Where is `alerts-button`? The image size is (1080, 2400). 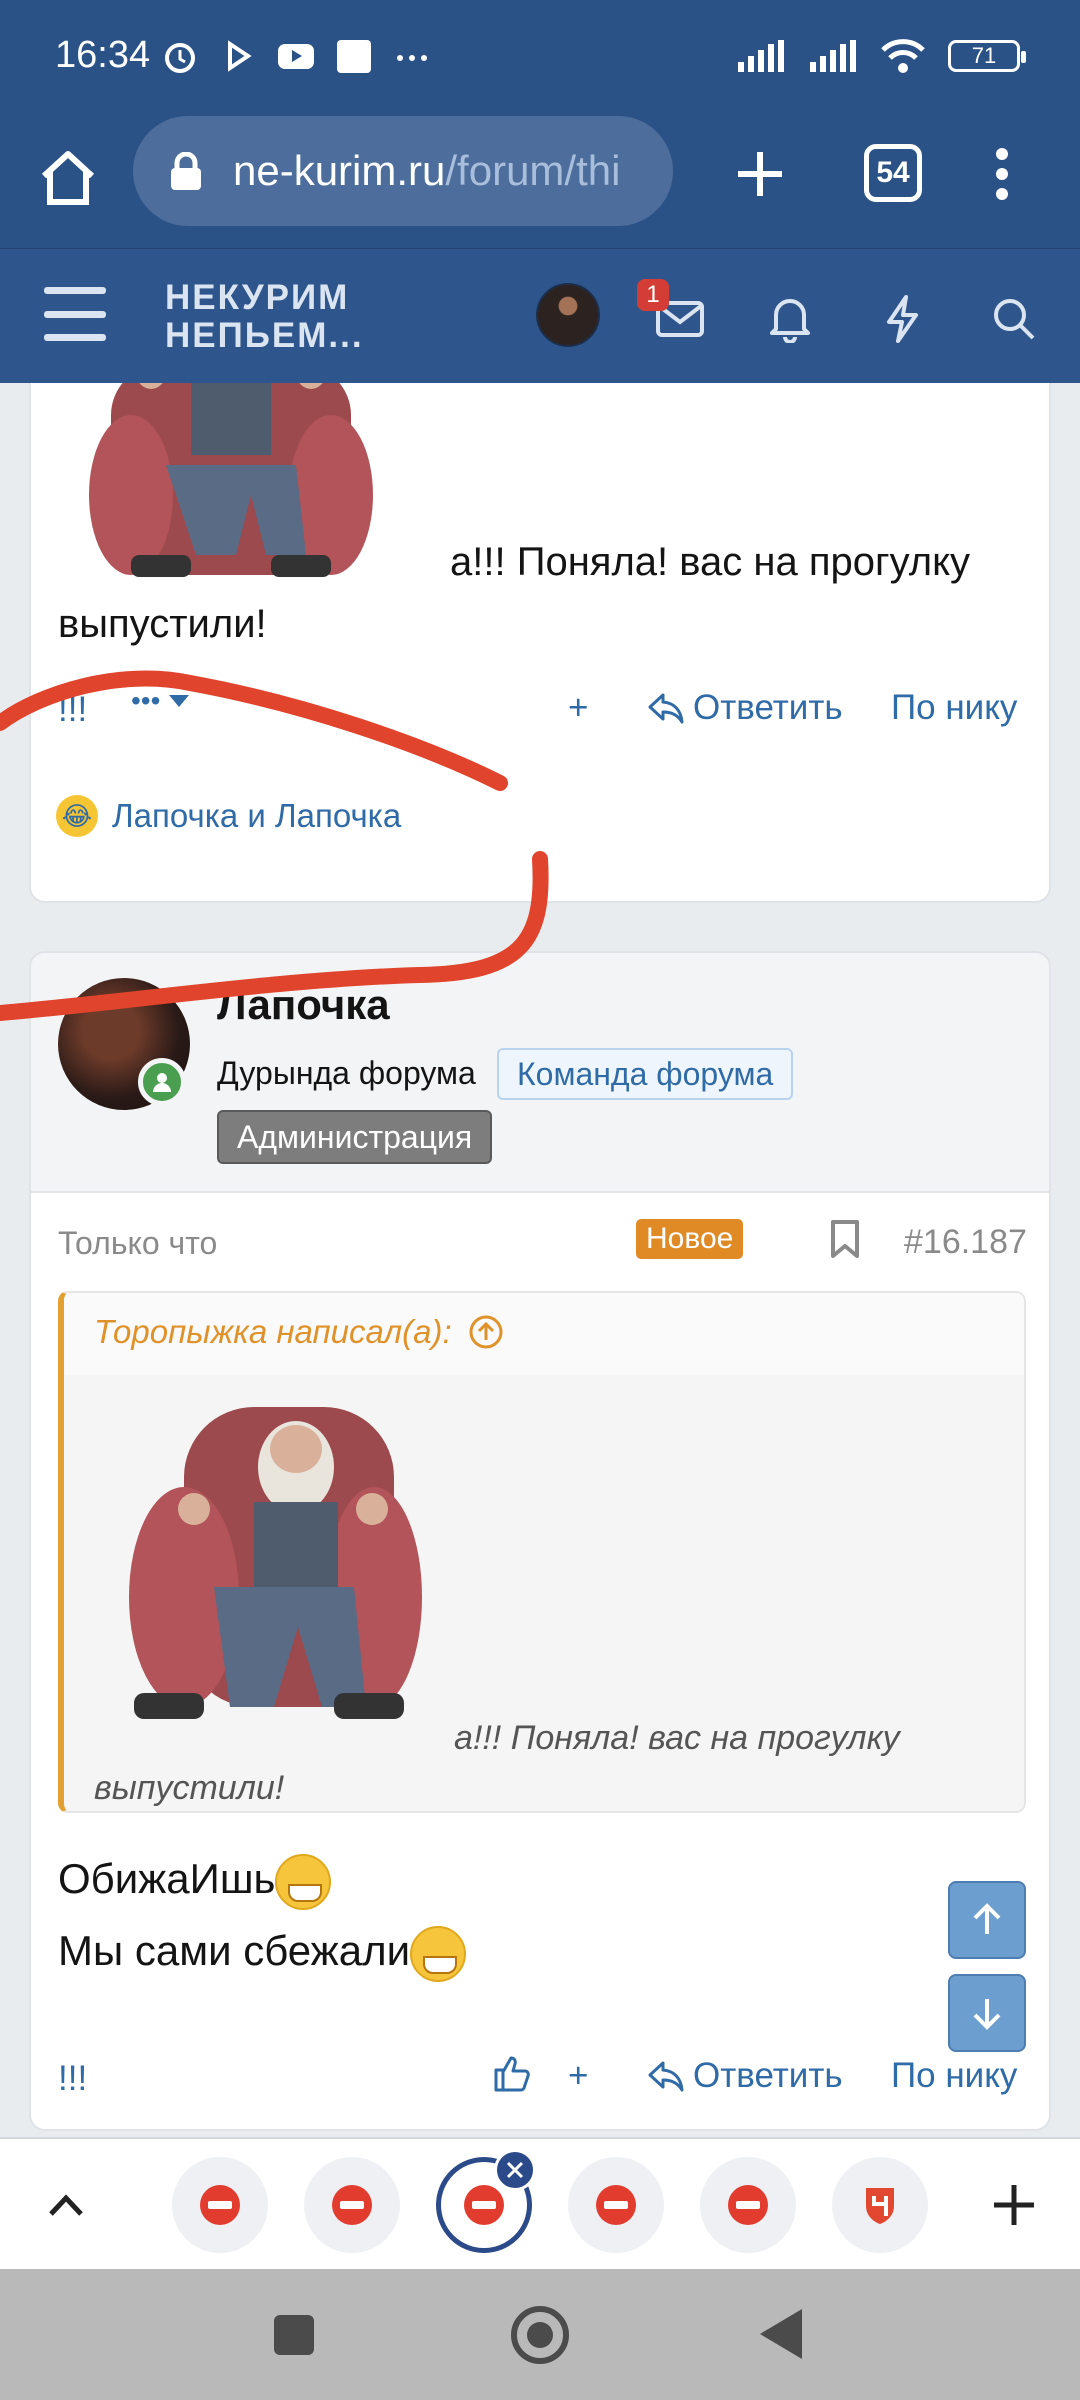
alerts-button is located at coordinates (790, 319).